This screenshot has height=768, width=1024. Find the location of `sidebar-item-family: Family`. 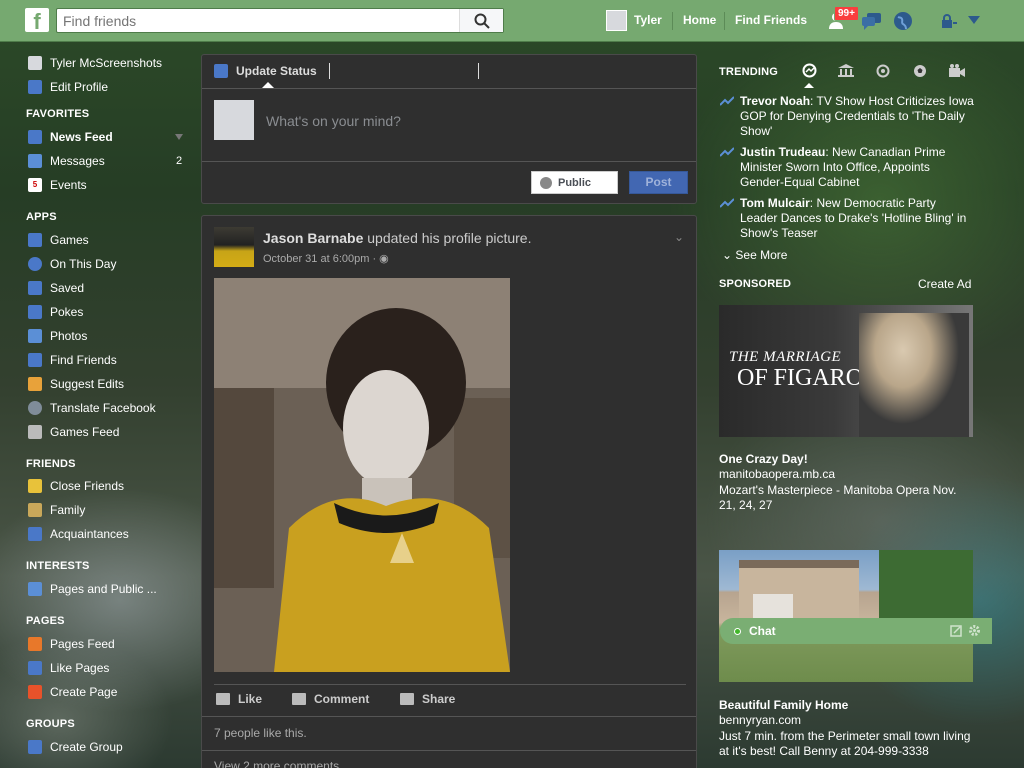

sidebar-item-family: Family is located at coordinates (56, 510).